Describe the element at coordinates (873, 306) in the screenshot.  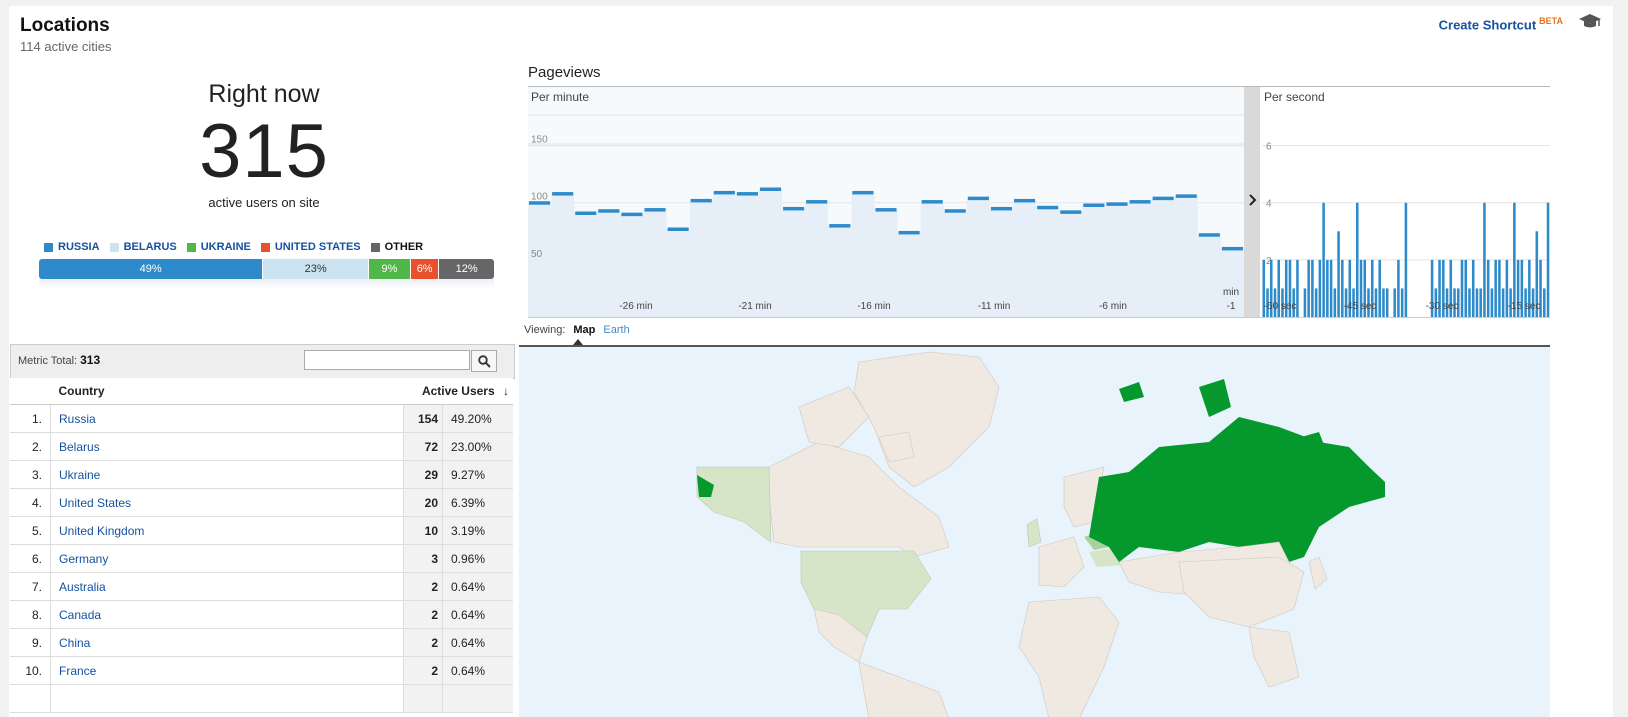
I see `x-tick-minute: -16 min` at that location.